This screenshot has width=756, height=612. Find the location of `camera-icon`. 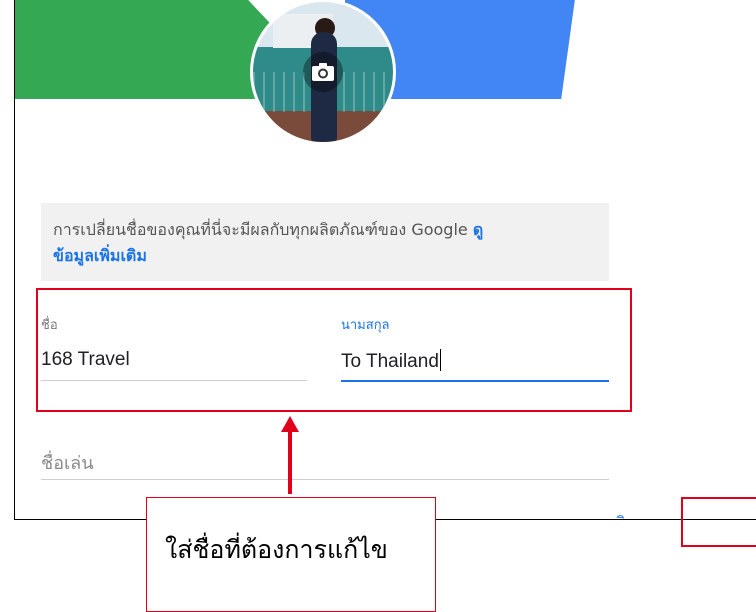

camera-icon is located at coordinates (323, 72).